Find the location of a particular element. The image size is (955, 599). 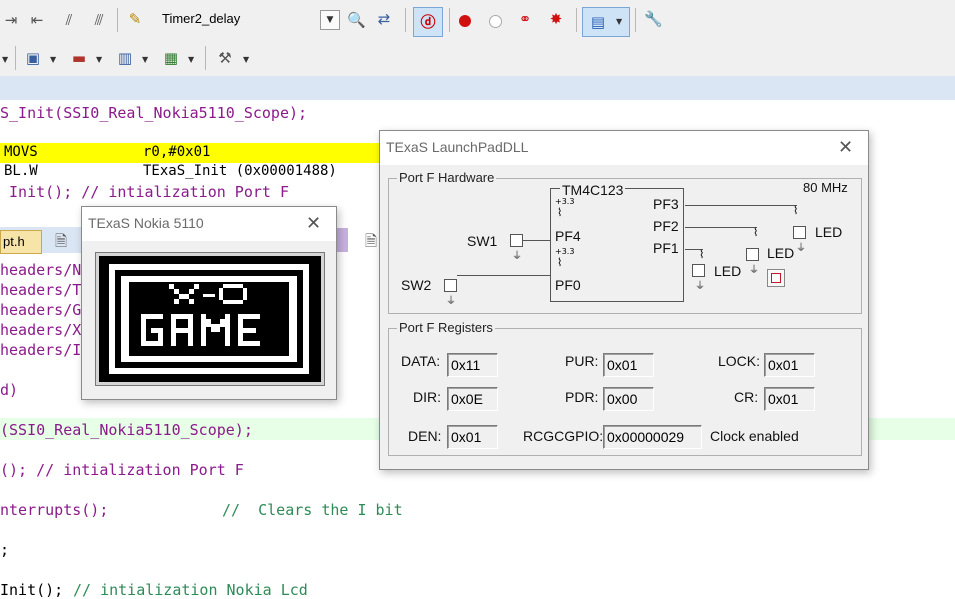

target-combo: Timer2_delay ▼ is located at coordinates (247, 20).